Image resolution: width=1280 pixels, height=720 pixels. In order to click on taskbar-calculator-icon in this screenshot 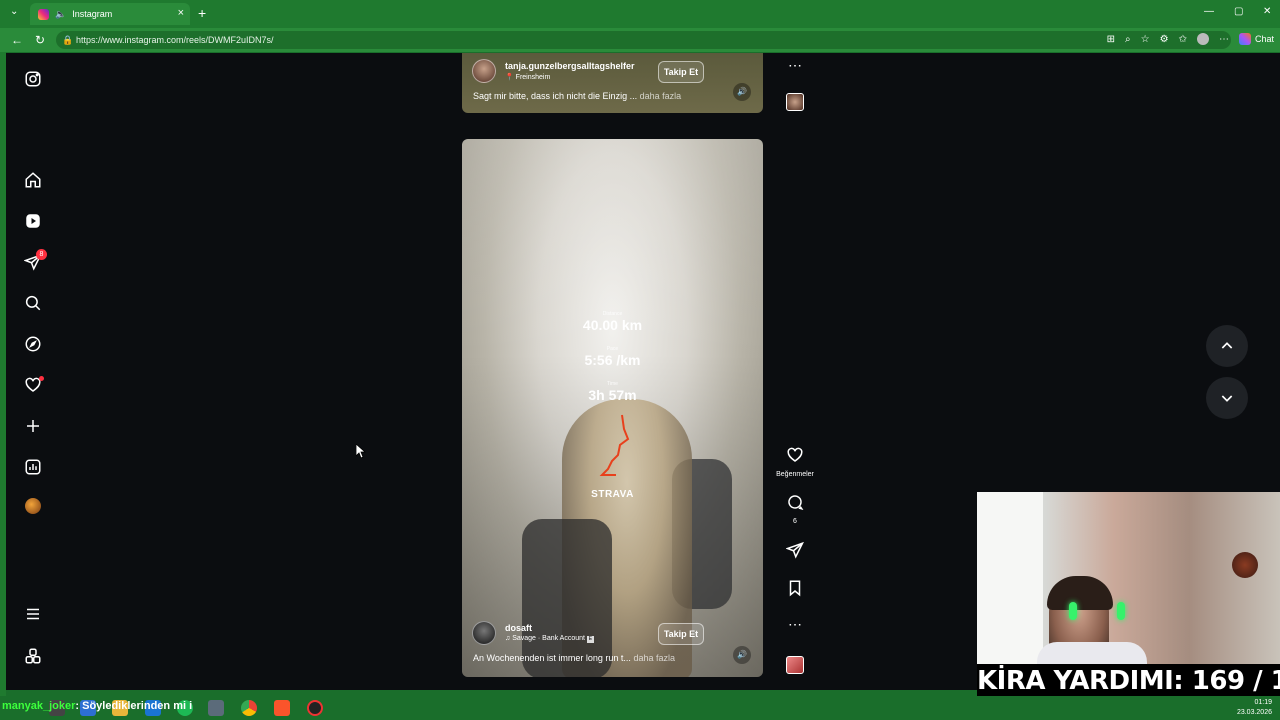, I will do `click(216, 708)`.